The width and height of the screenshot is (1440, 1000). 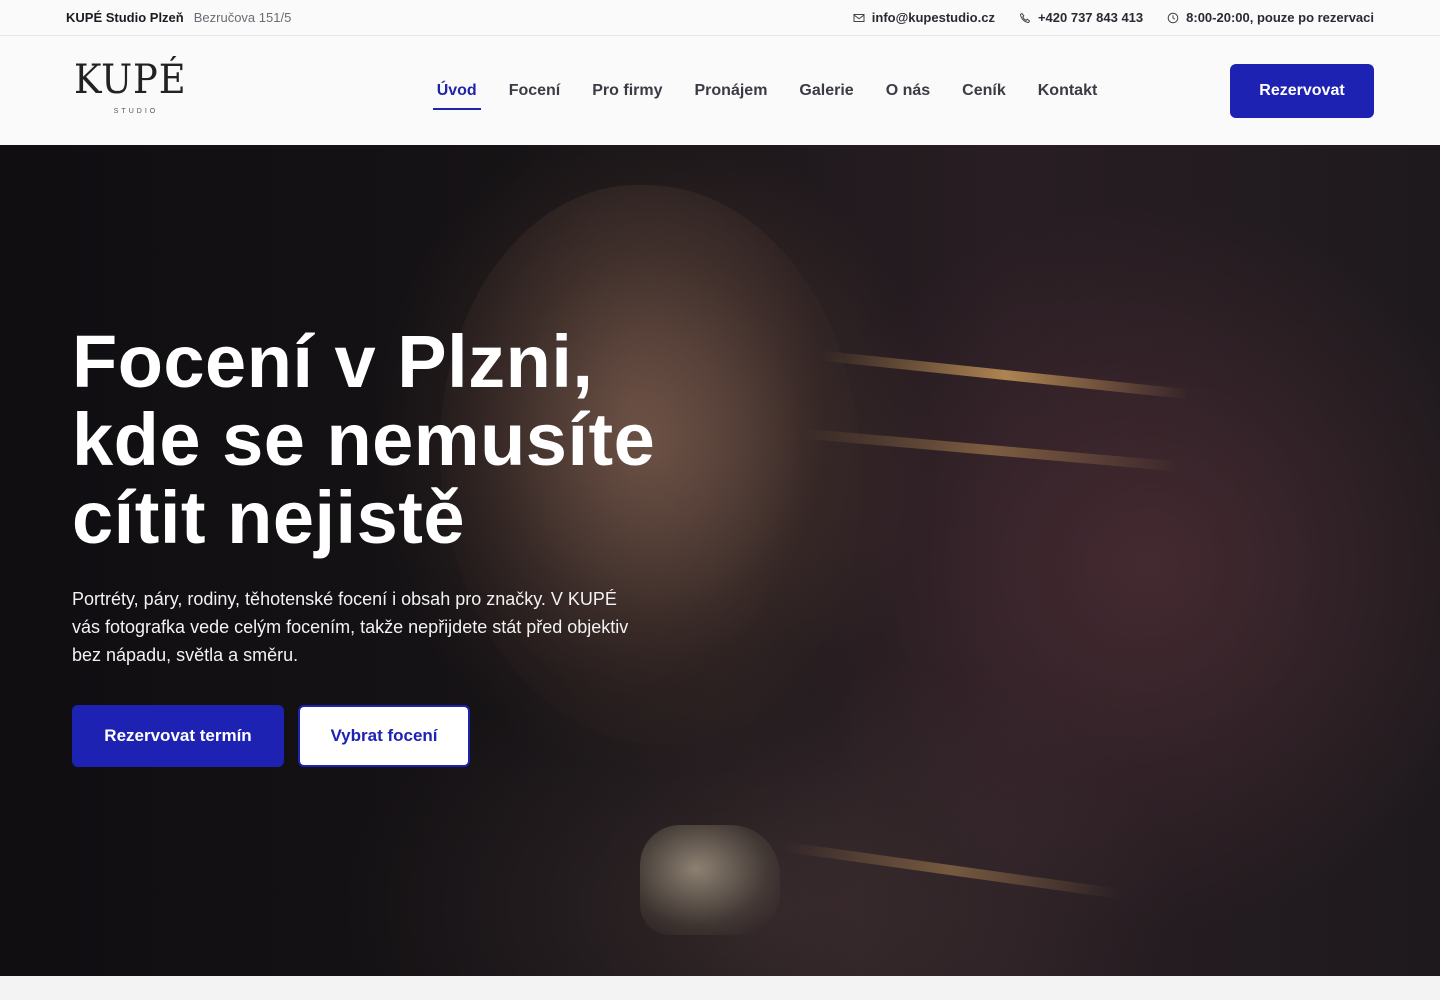 I want to click on hero-actions: Rezervovat termín Vybrat focení, so click(x=271, y=736).